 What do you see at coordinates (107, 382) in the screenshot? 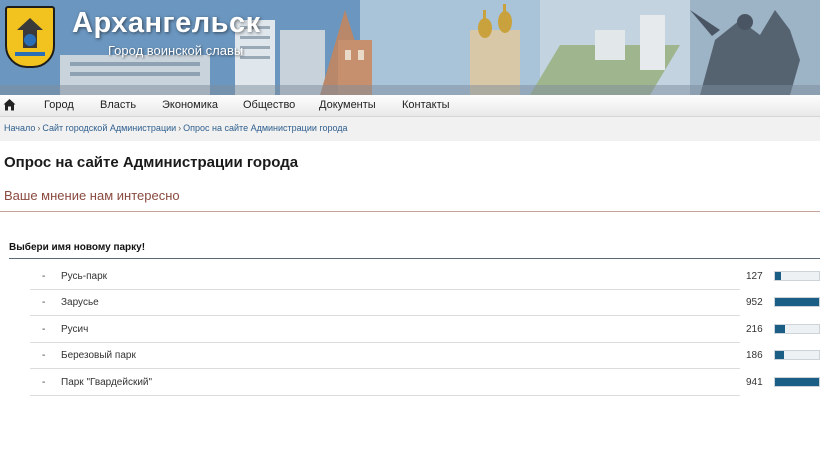
I see `option-label: Парк "Гвардейский"` at bounding box center [107, 382].